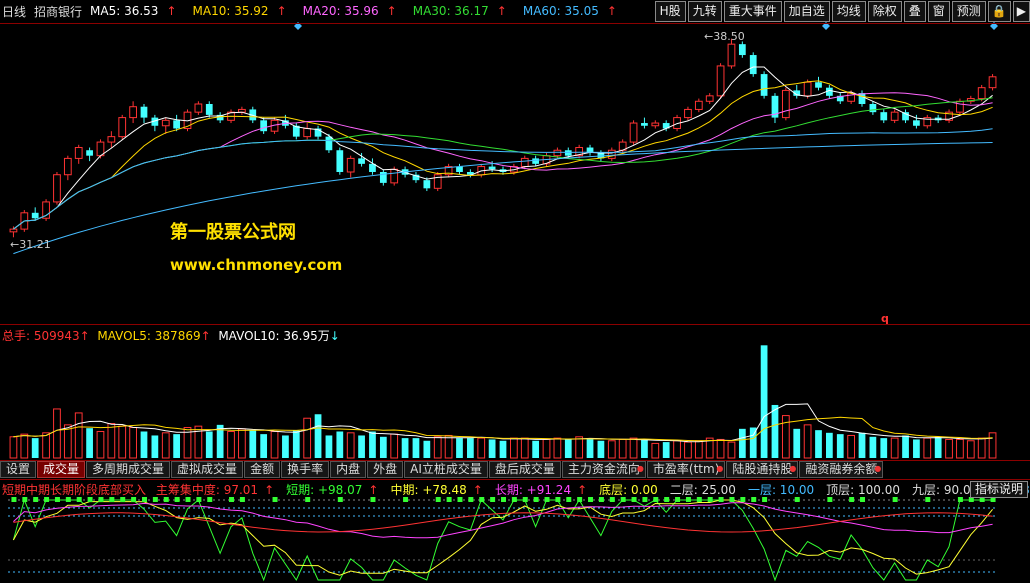 This screenshot has width=1030, height=583. I want to click on tab-item: AI立桩成交量, so click(446, 469).